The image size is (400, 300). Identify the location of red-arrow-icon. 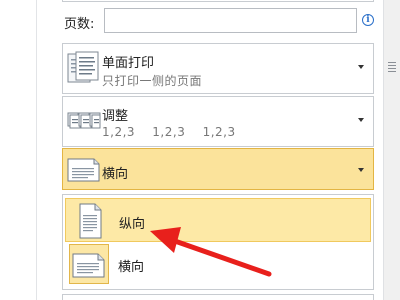
(211, 252).